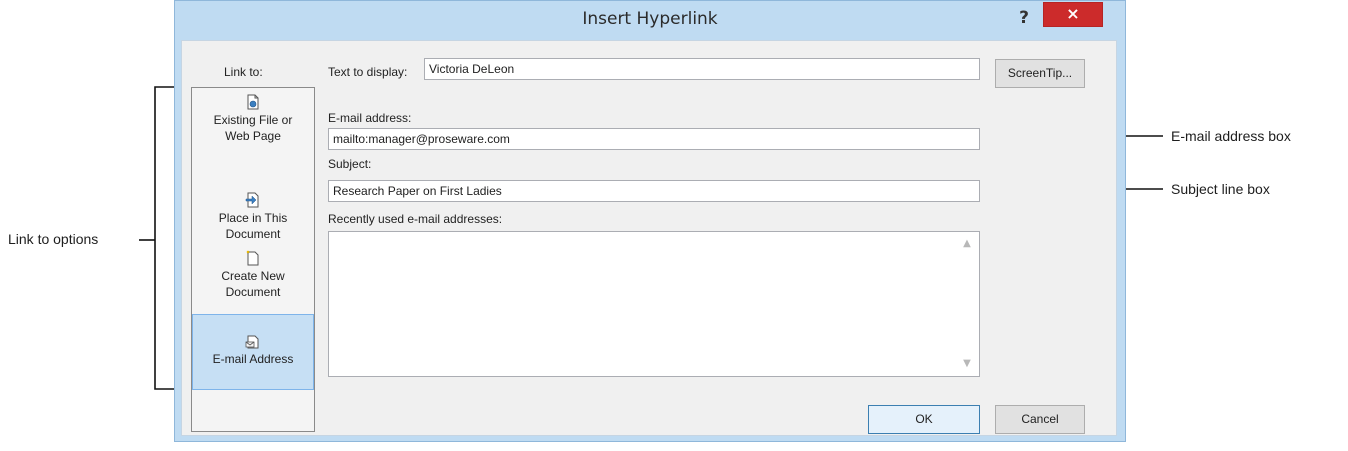  What do you see at coordinates (1024, 19) in the screenshot?
I see `help-button: ?` at bounding box center [1024, 19].